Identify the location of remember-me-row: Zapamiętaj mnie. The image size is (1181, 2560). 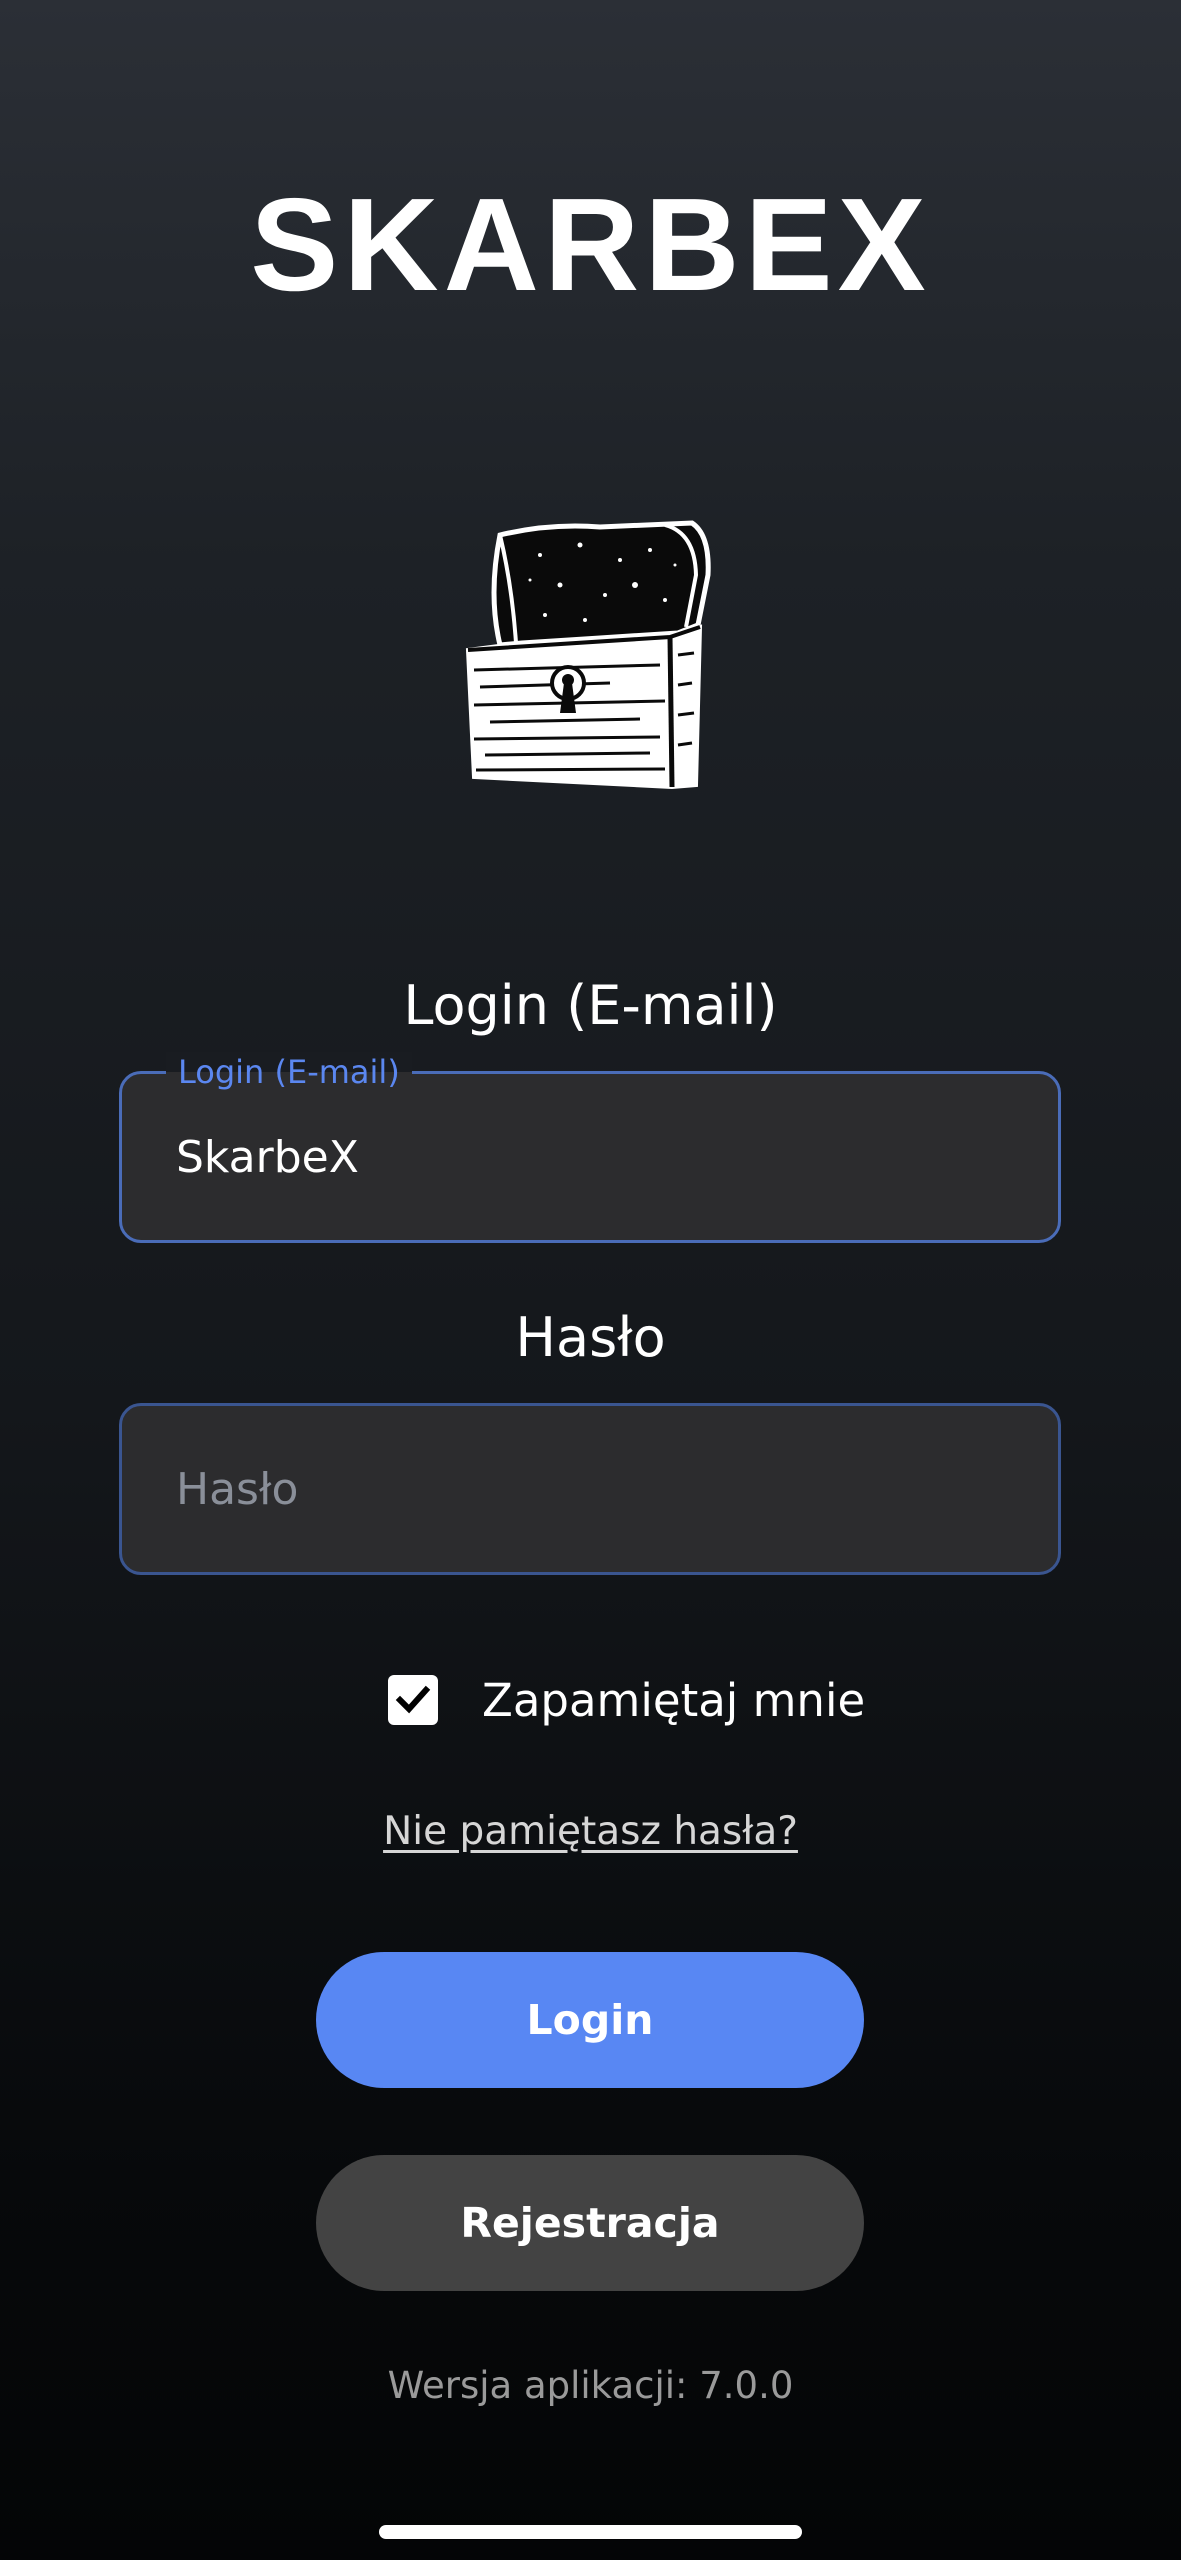
(626, 1700).